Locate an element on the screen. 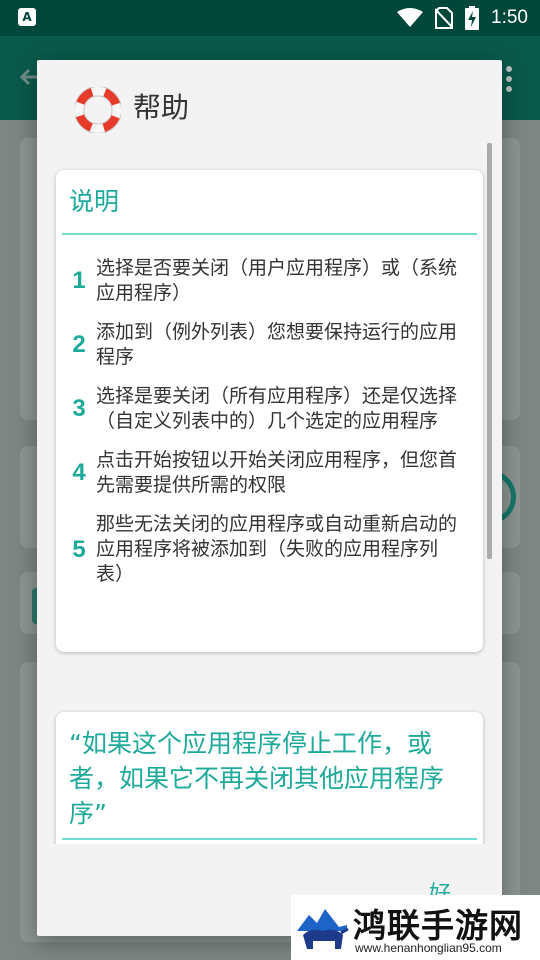 The width and height of the screenshot is (540, 960). status-time: 1:50 is located at coordinates (509, 17).